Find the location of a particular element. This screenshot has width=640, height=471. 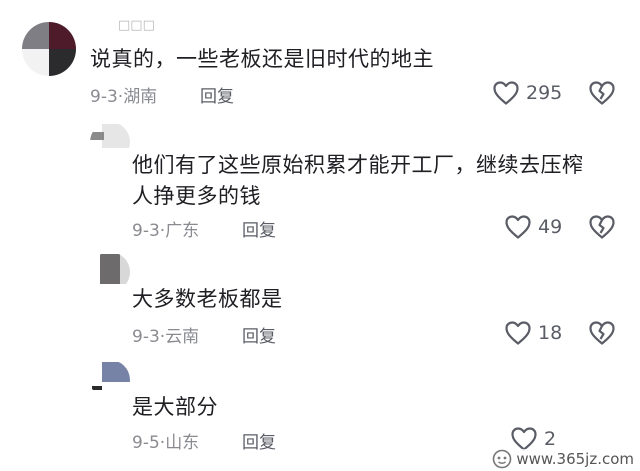

comment-text: 说真的，一些老板还是旧时代的地主 is located at coordinates (262, 59).